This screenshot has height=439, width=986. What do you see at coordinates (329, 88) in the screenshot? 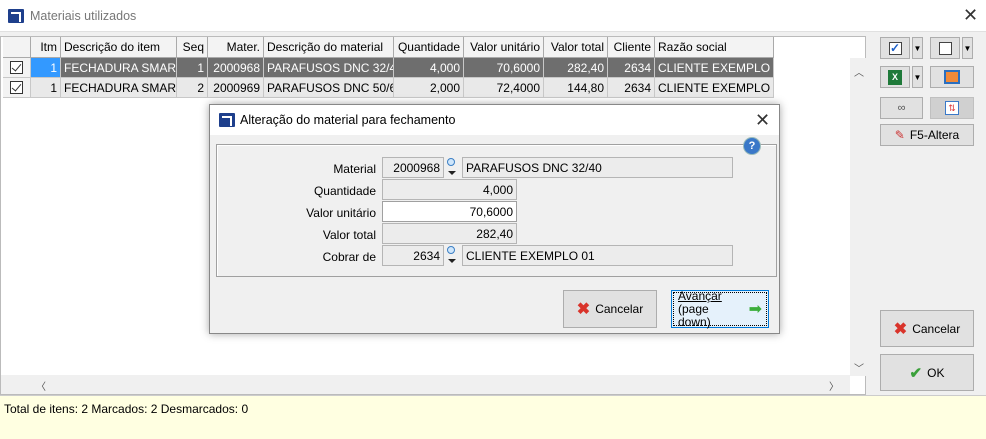
I see `cell-desc-material: PARAFUSOS DNC 50/63` at bounding box center [329, 88].